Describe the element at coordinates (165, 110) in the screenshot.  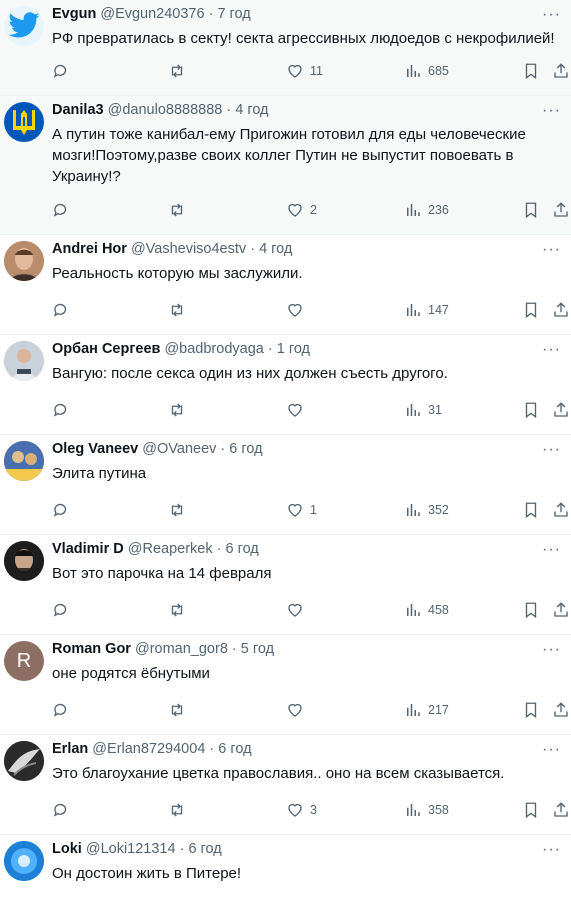
I see `author-handle: @danulo8888888` at that location.